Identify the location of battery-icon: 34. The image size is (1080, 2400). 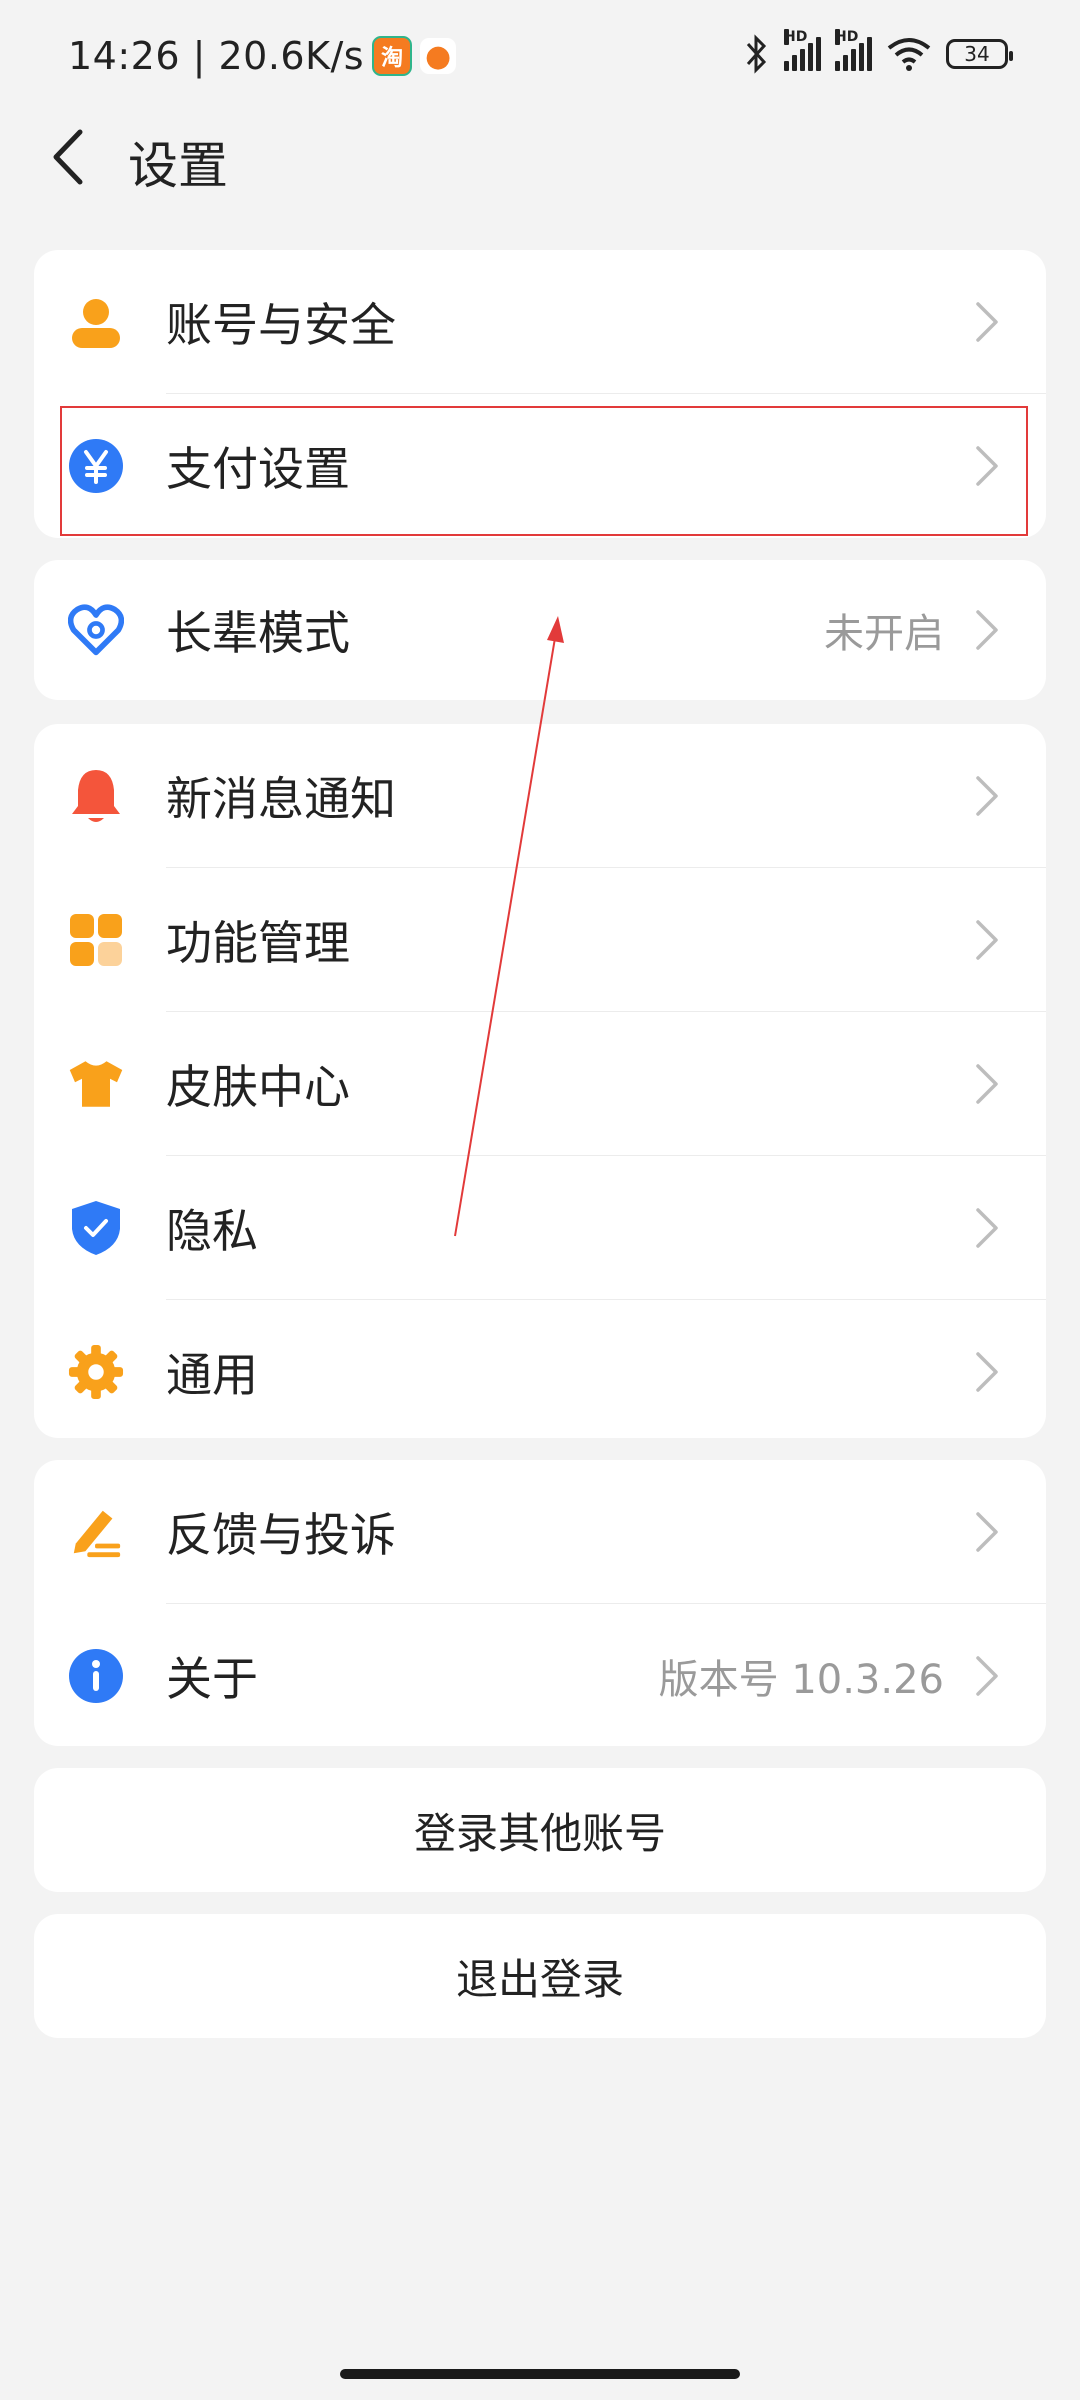
(979, 54).